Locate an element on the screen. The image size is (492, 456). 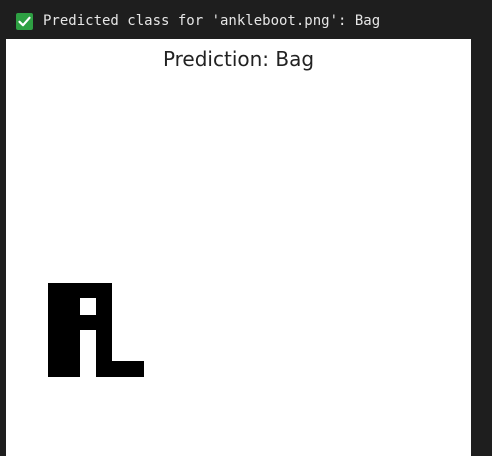
checkmark-icon is located at coordinates (24, 21).